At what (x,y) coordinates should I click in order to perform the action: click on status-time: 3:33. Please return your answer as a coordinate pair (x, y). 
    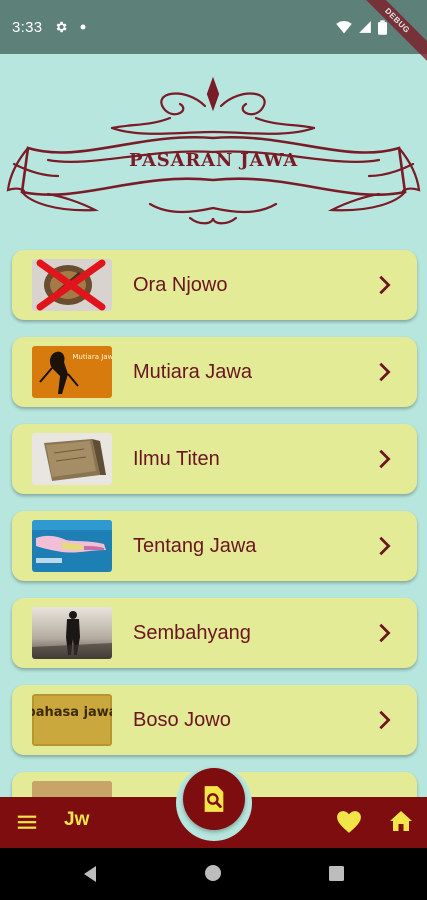
    Looking at the image, I should click on (27, 27).